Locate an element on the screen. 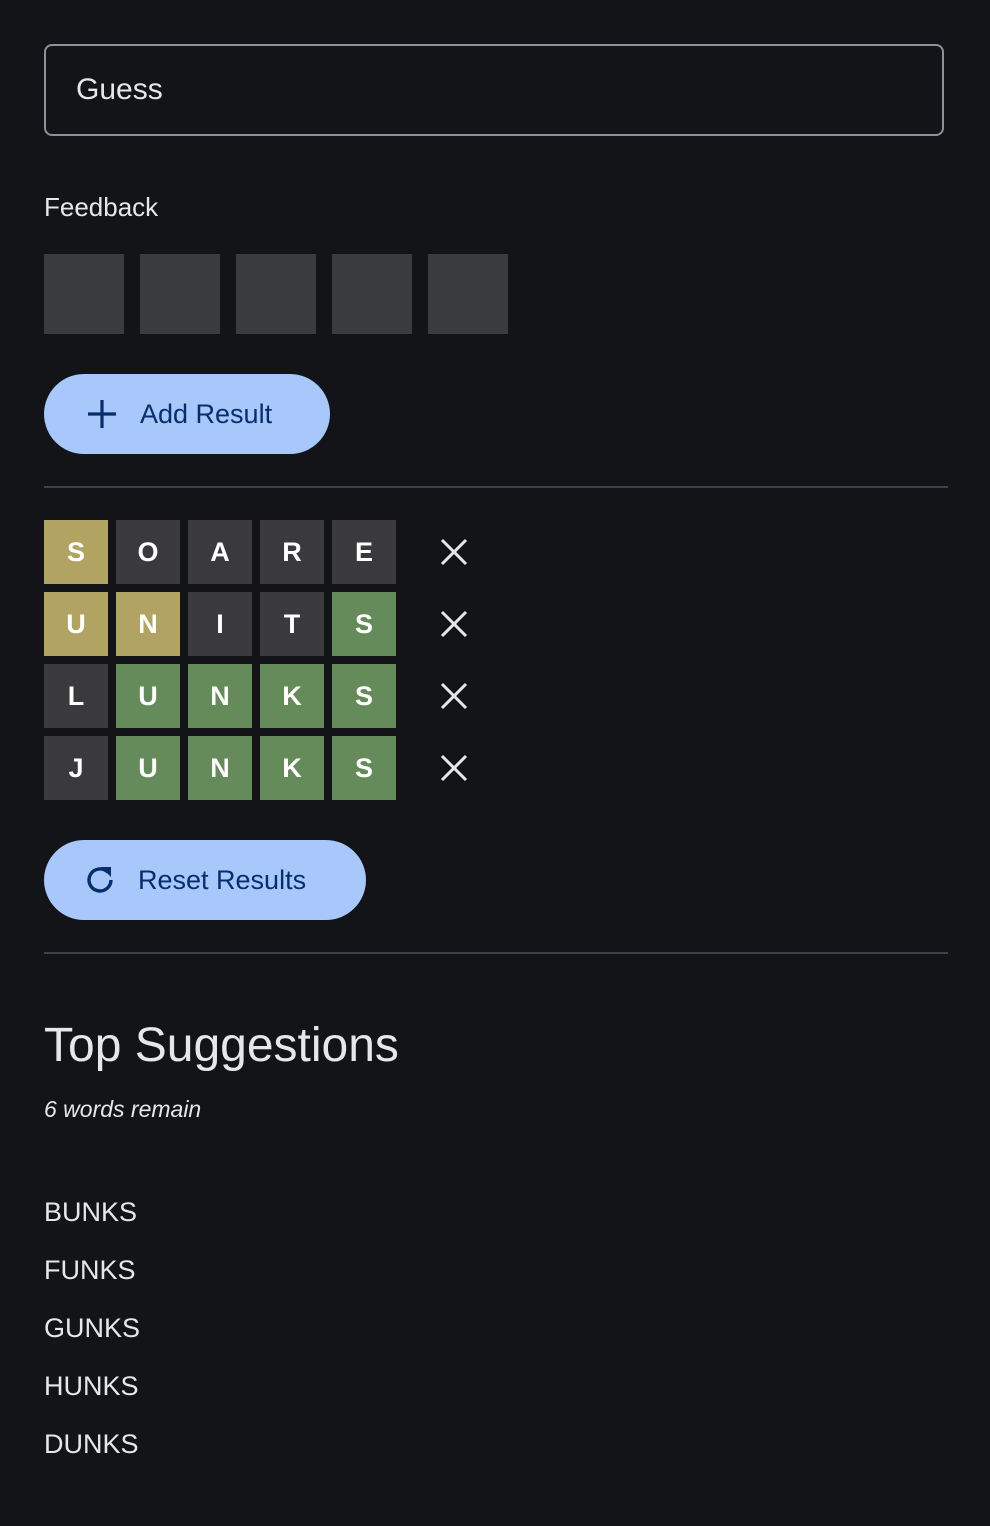 The height and width of the screenshot is (1526, 990). suggestion-item: HUNKS is located at coordinates (92, 1397).